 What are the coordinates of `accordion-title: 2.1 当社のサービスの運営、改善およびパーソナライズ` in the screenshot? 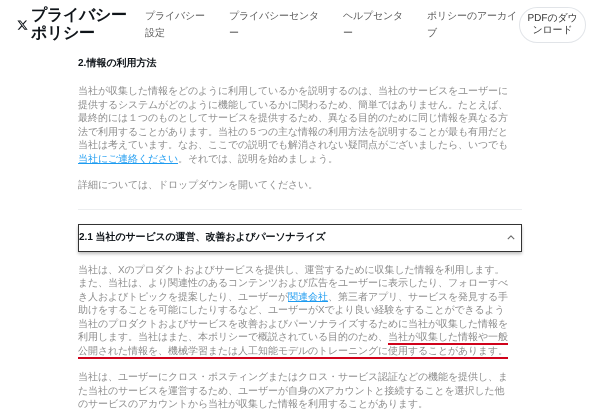 It's located at (202, 237).